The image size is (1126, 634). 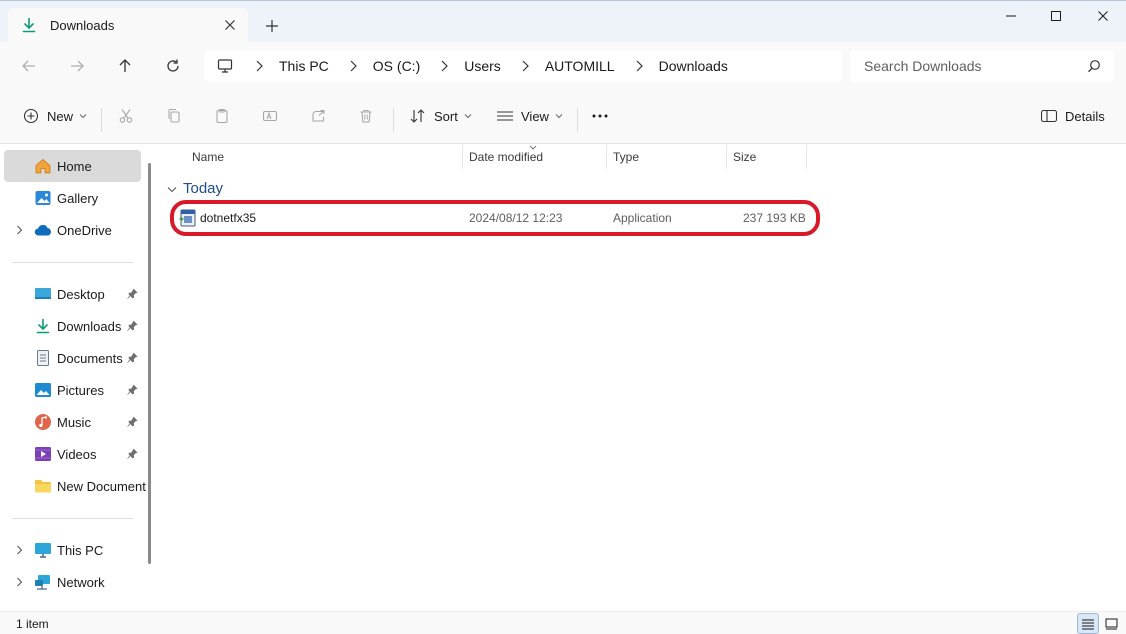 I want to click on sort-button: Sort, so click(x=440, y=116).